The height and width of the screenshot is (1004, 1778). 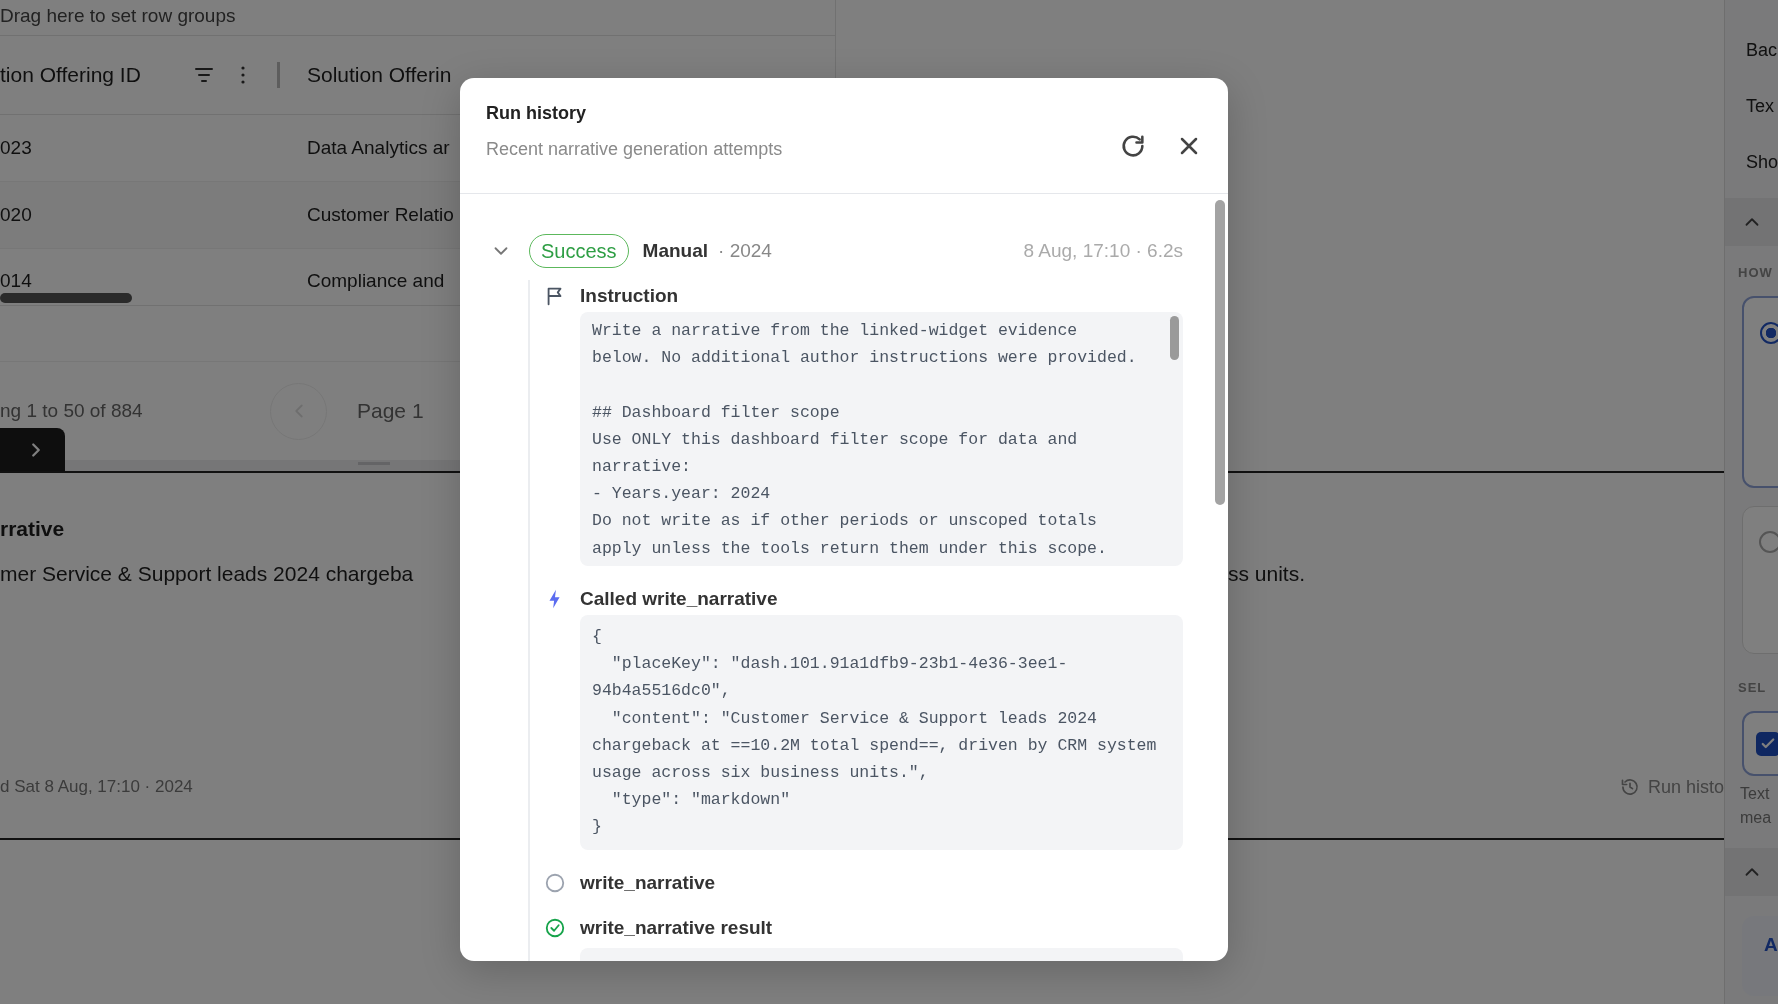 I want to click on card-label: A, so click(x=1770, y=944).